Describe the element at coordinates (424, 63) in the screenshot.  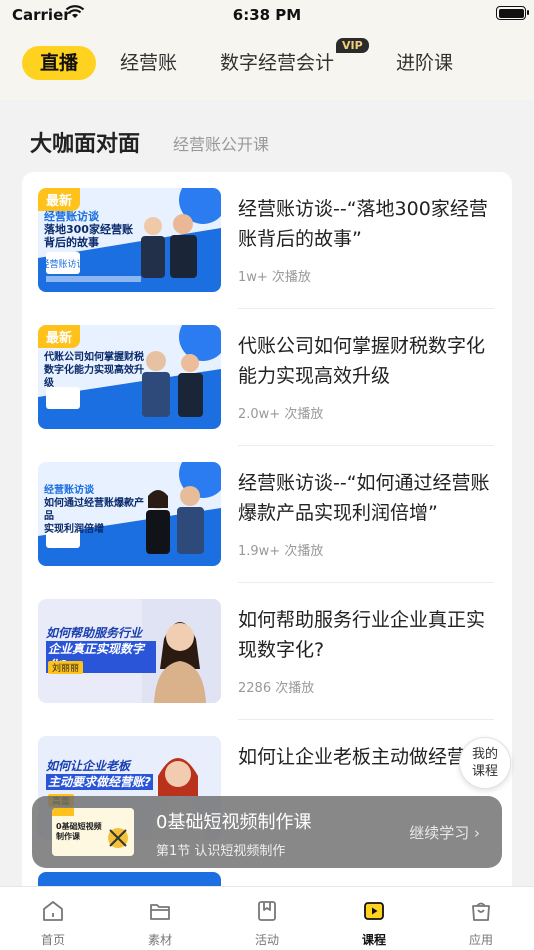
I see `tab-advanced: 进阶课` at that location.